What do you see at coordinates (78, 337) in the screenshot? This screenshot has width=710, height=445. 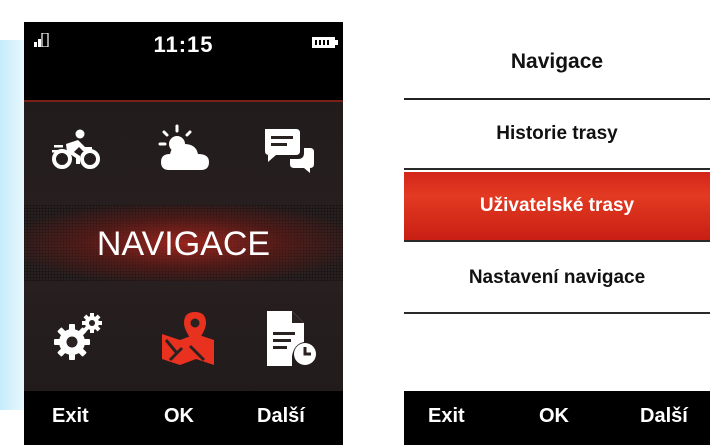 I see `settings-icon` at bounding box center [78, 337].